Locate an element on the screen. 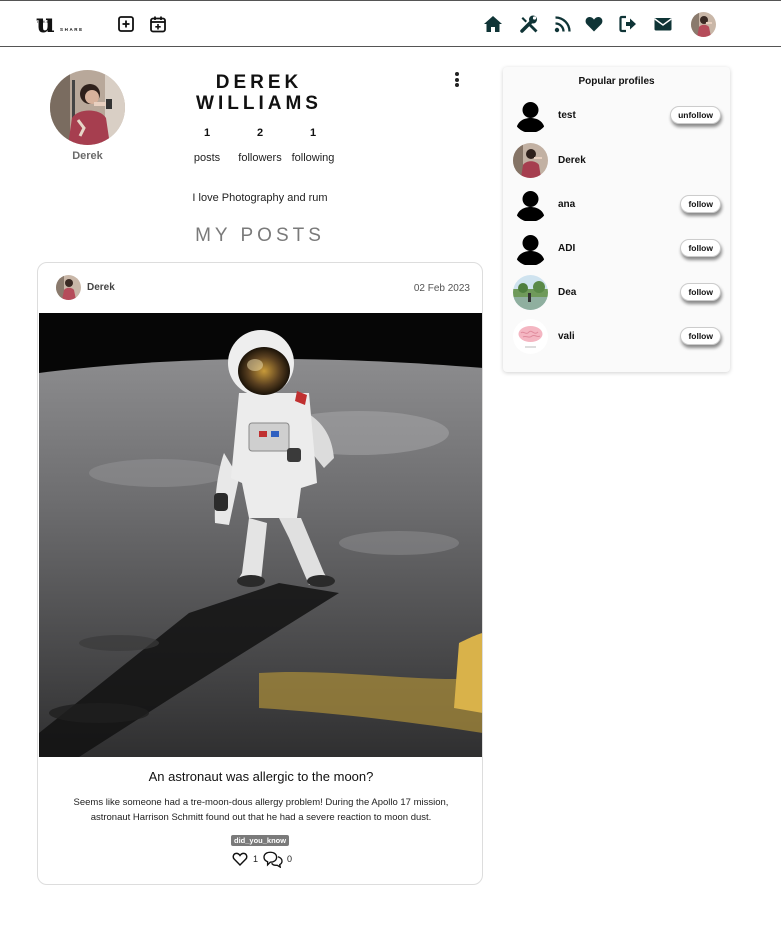  popular-profile-row: ana follow is located at coordinates (616, 205).